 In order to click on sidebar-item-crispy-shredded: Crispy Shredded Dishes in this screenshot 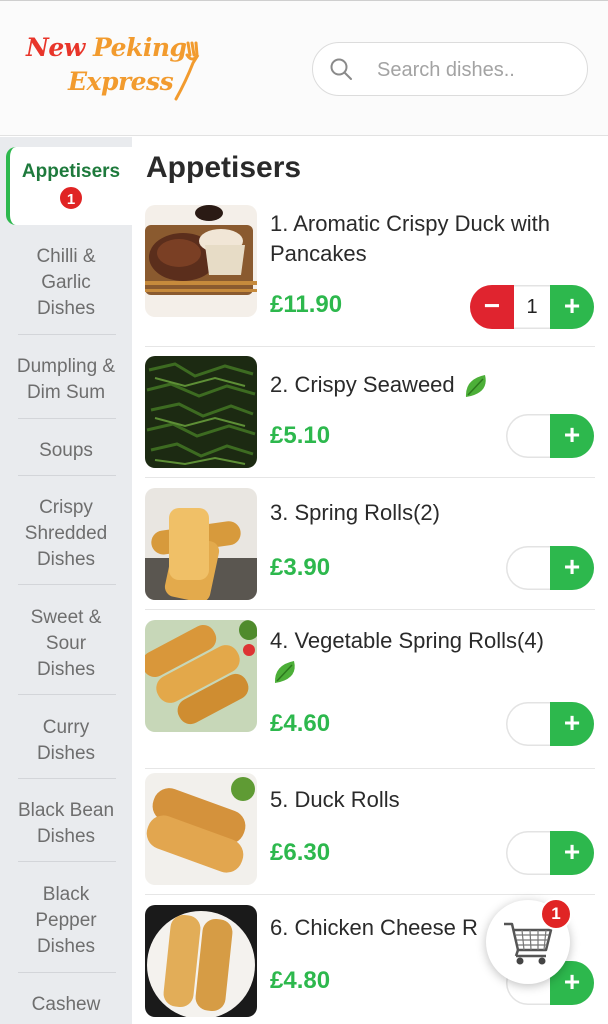, I will do `click(66, 534)`.